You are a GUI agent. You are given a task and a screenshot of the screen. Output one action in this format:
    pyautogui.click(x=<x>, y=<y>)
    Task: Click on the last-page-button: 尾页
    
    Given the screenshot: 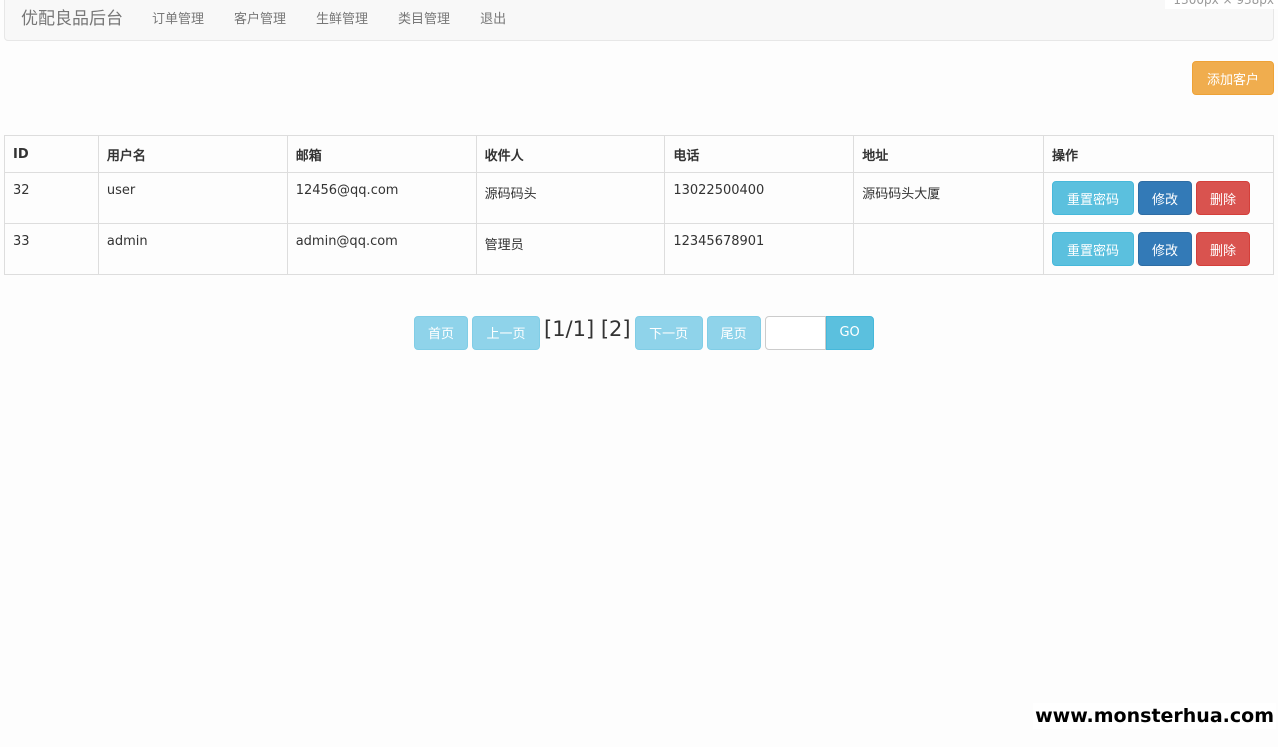 What is the action you would take?
    pyautogui.click(x=733, y=332)
    